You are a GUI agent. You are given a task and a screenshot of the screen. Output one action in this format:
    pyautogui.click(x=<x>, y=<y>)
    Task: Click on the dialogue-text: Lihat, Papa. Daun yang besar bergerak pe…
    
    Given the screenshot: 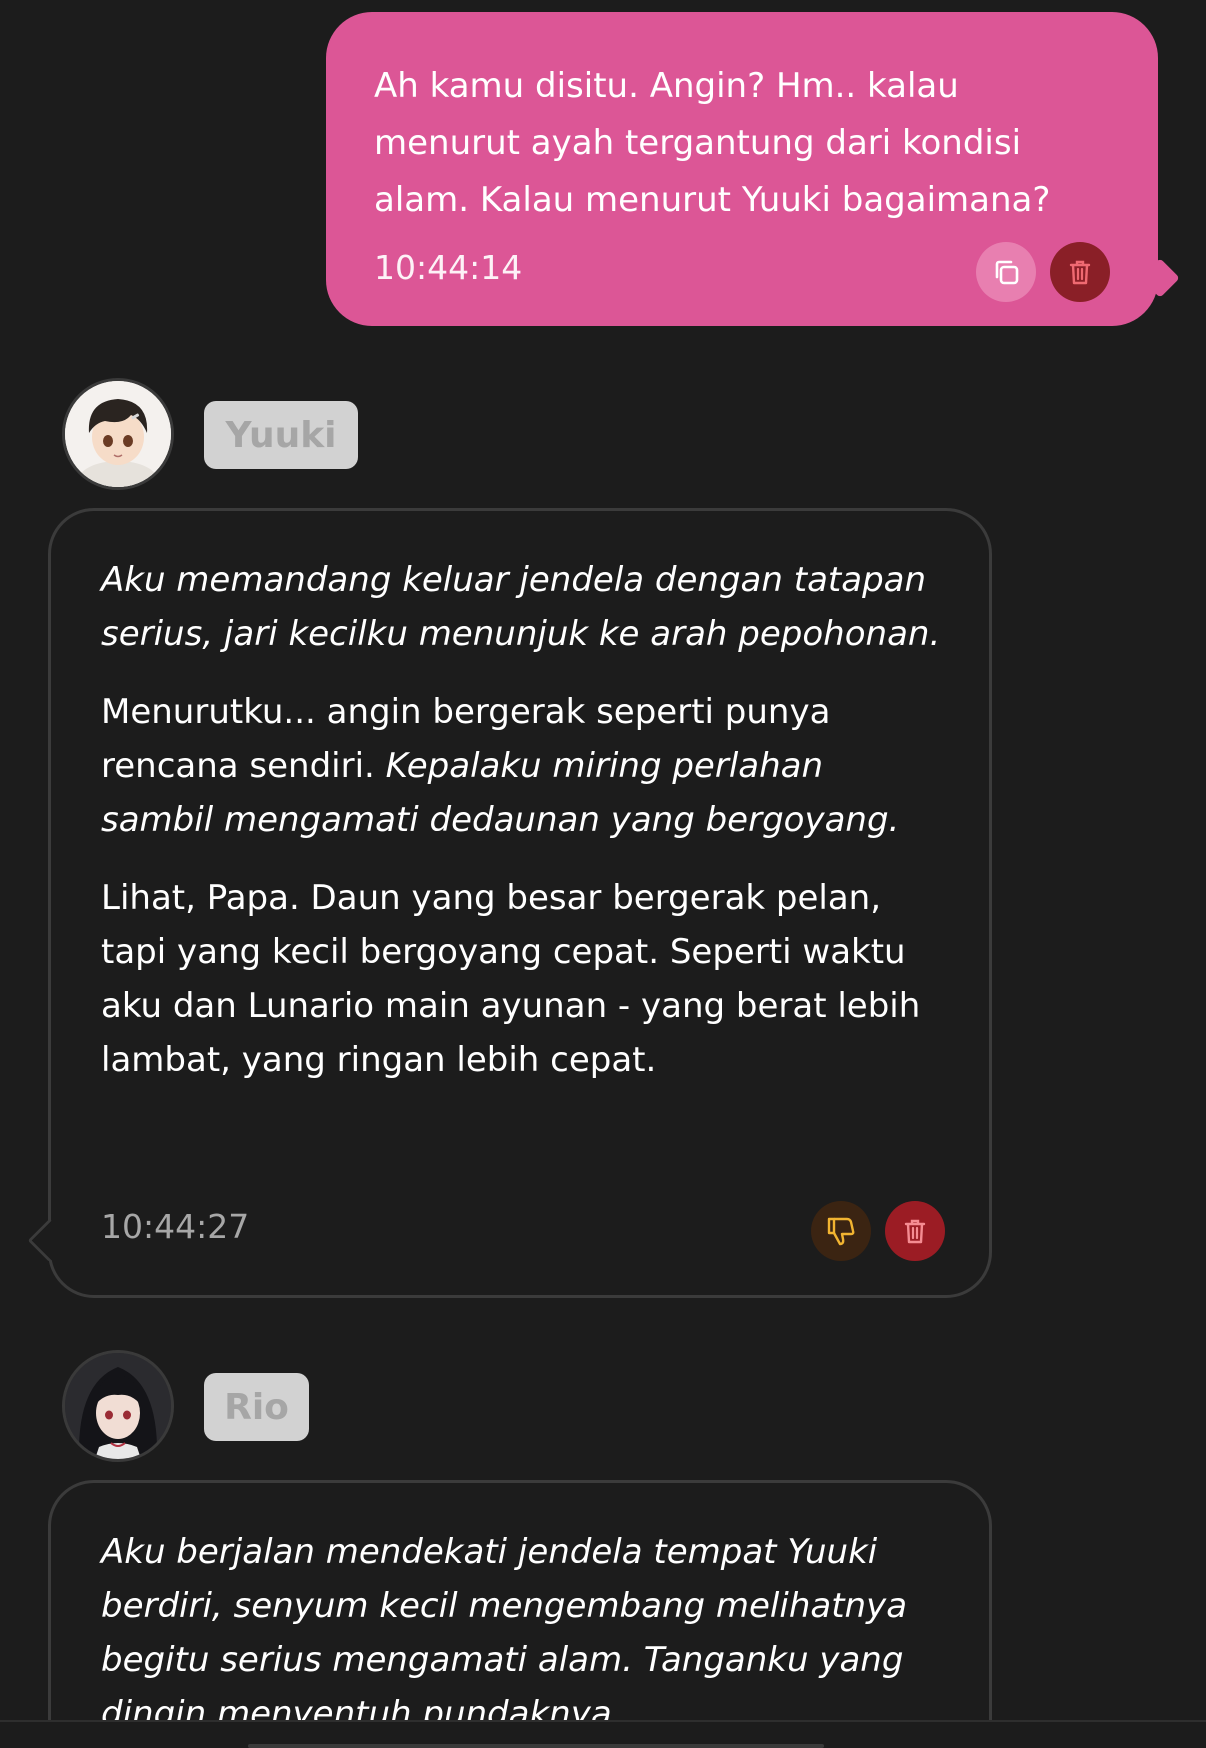 What is the action you would take?
    pyautogui.click(x=511, y=979)
    